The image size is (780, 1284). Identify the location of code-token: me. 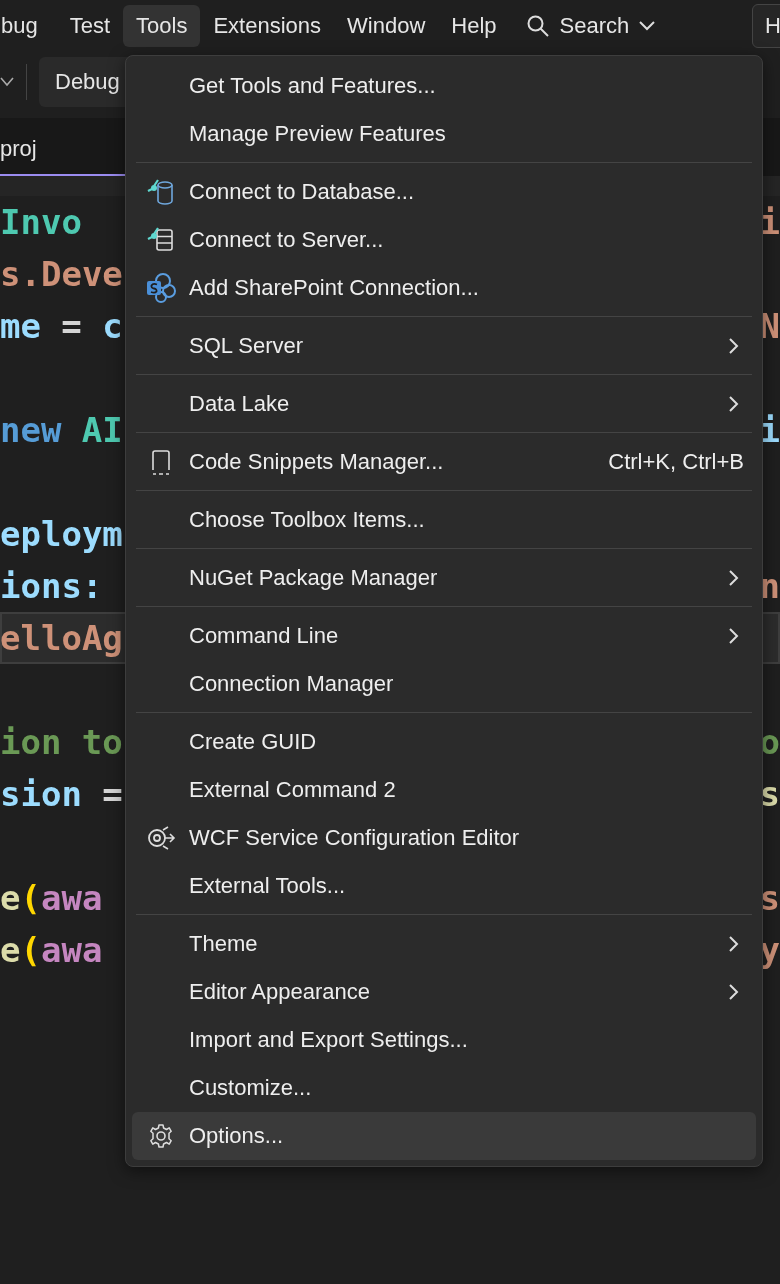
(20, 326).